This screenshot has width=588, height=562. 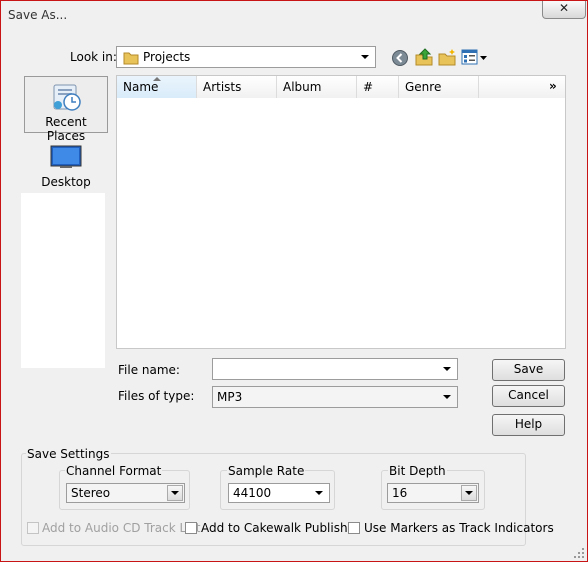 I want to click on place-desktop: Desktop, so click(x=66, y=166).